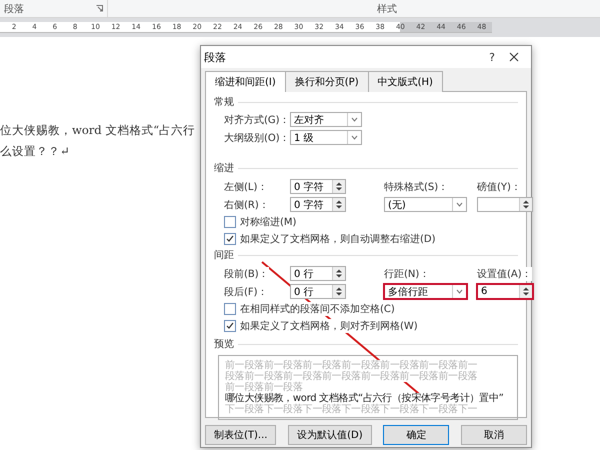 The width and height of the screenshot is (600, 450). What do you see at coordinates (366, 344) in the screenshot?
I see `section-heading: 预览` at bounding box center [366, 344].